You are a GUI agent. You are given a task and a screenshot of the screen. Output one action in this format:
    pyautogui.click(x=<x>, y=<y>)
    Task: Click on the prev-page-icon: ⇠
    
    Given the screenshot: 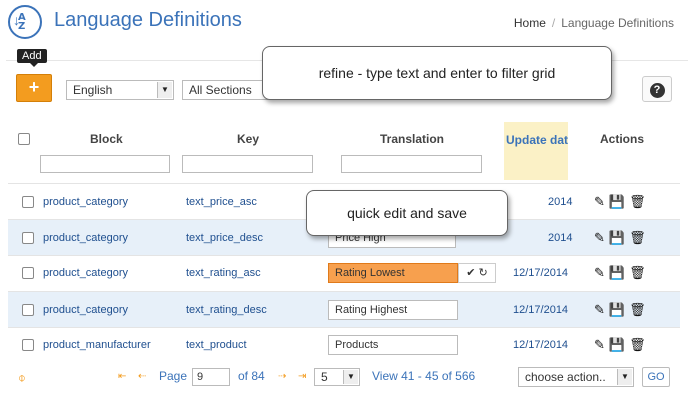 What is the action you would take?
    pyautogui.click(x=142, y=376)
    